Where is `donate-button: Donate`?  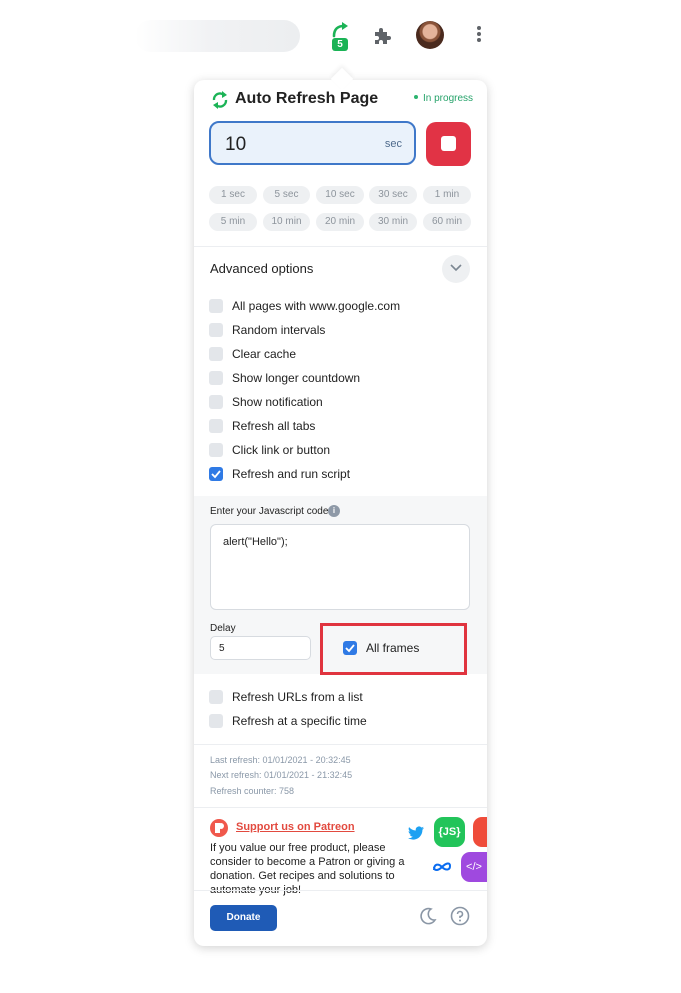
donate-button: Donate is located at coordinates (243, 918).